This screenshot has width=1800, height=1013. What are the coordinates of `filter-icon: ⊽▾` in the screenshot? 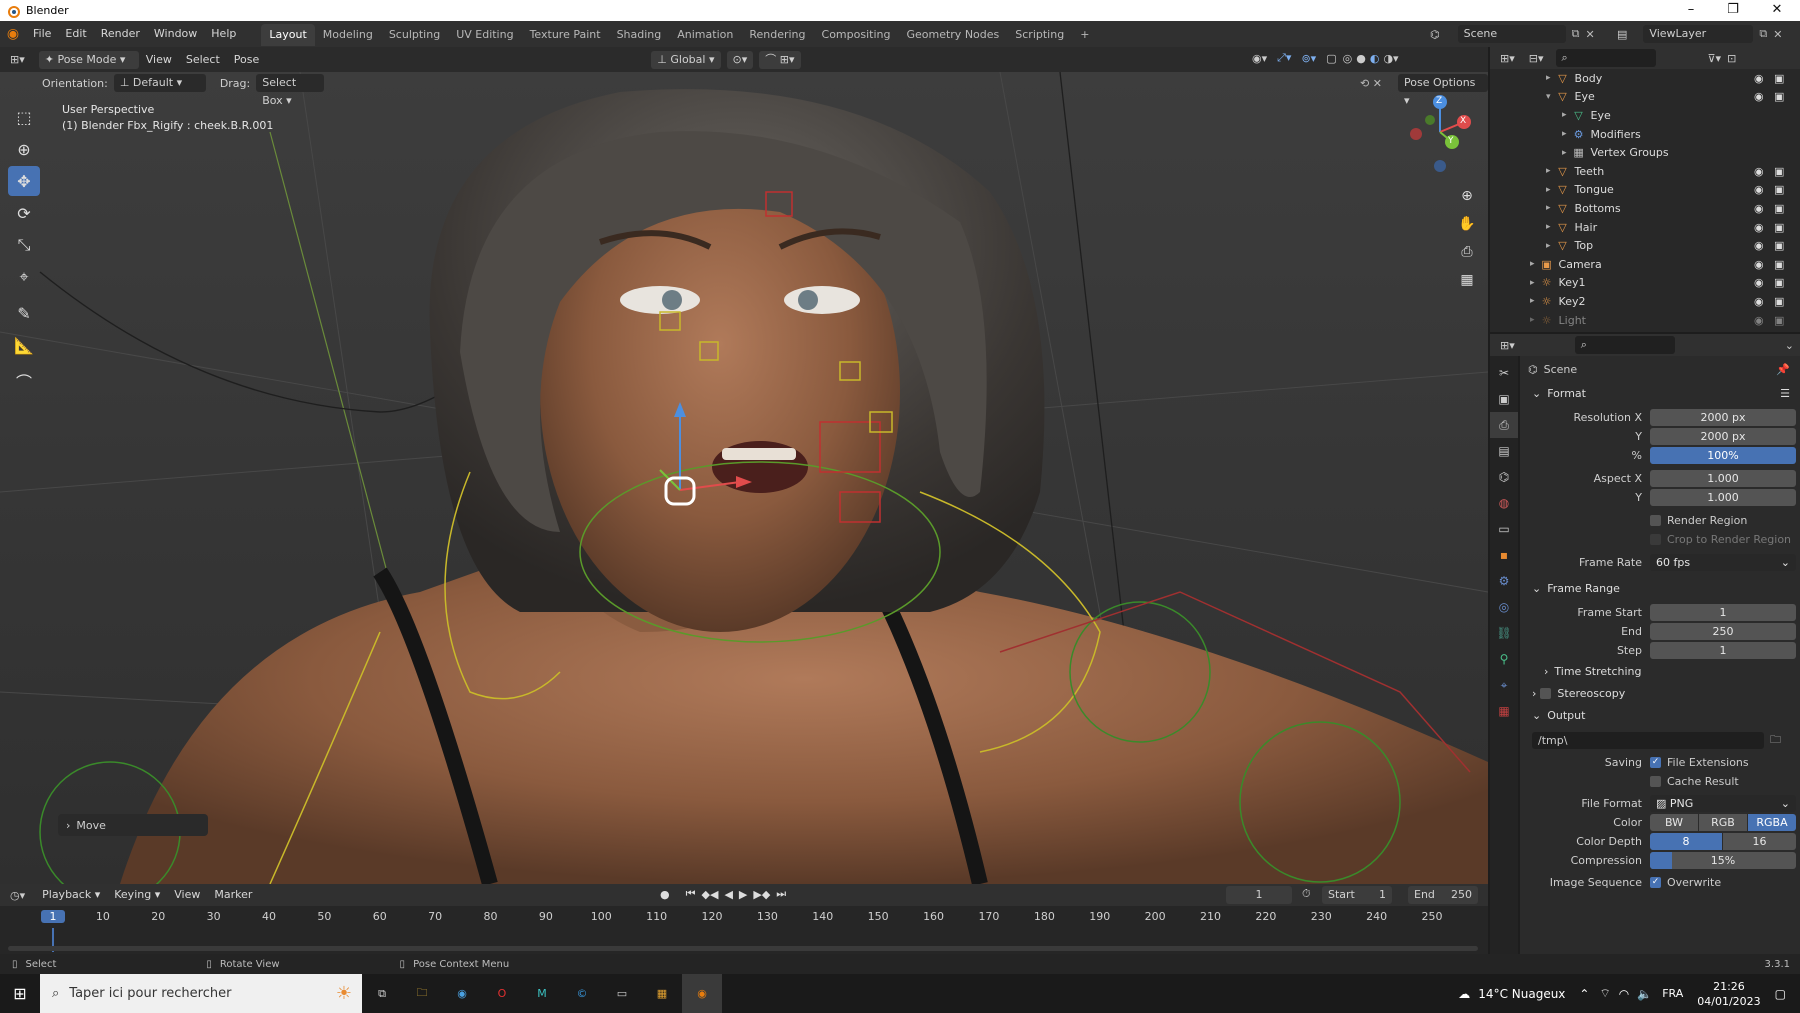 It's located at (1715, 58).